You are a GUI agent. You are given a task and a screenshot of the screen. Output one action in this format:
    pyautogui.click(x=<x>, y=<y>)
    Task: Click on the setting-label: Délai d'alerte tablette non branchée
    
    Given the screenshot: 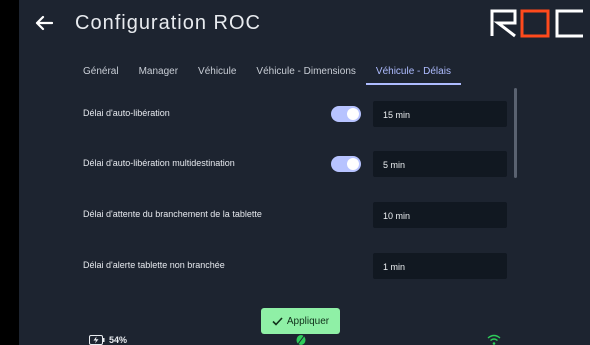 What is the action you would take?
    pyautogui.click(x=154, y=265)
    